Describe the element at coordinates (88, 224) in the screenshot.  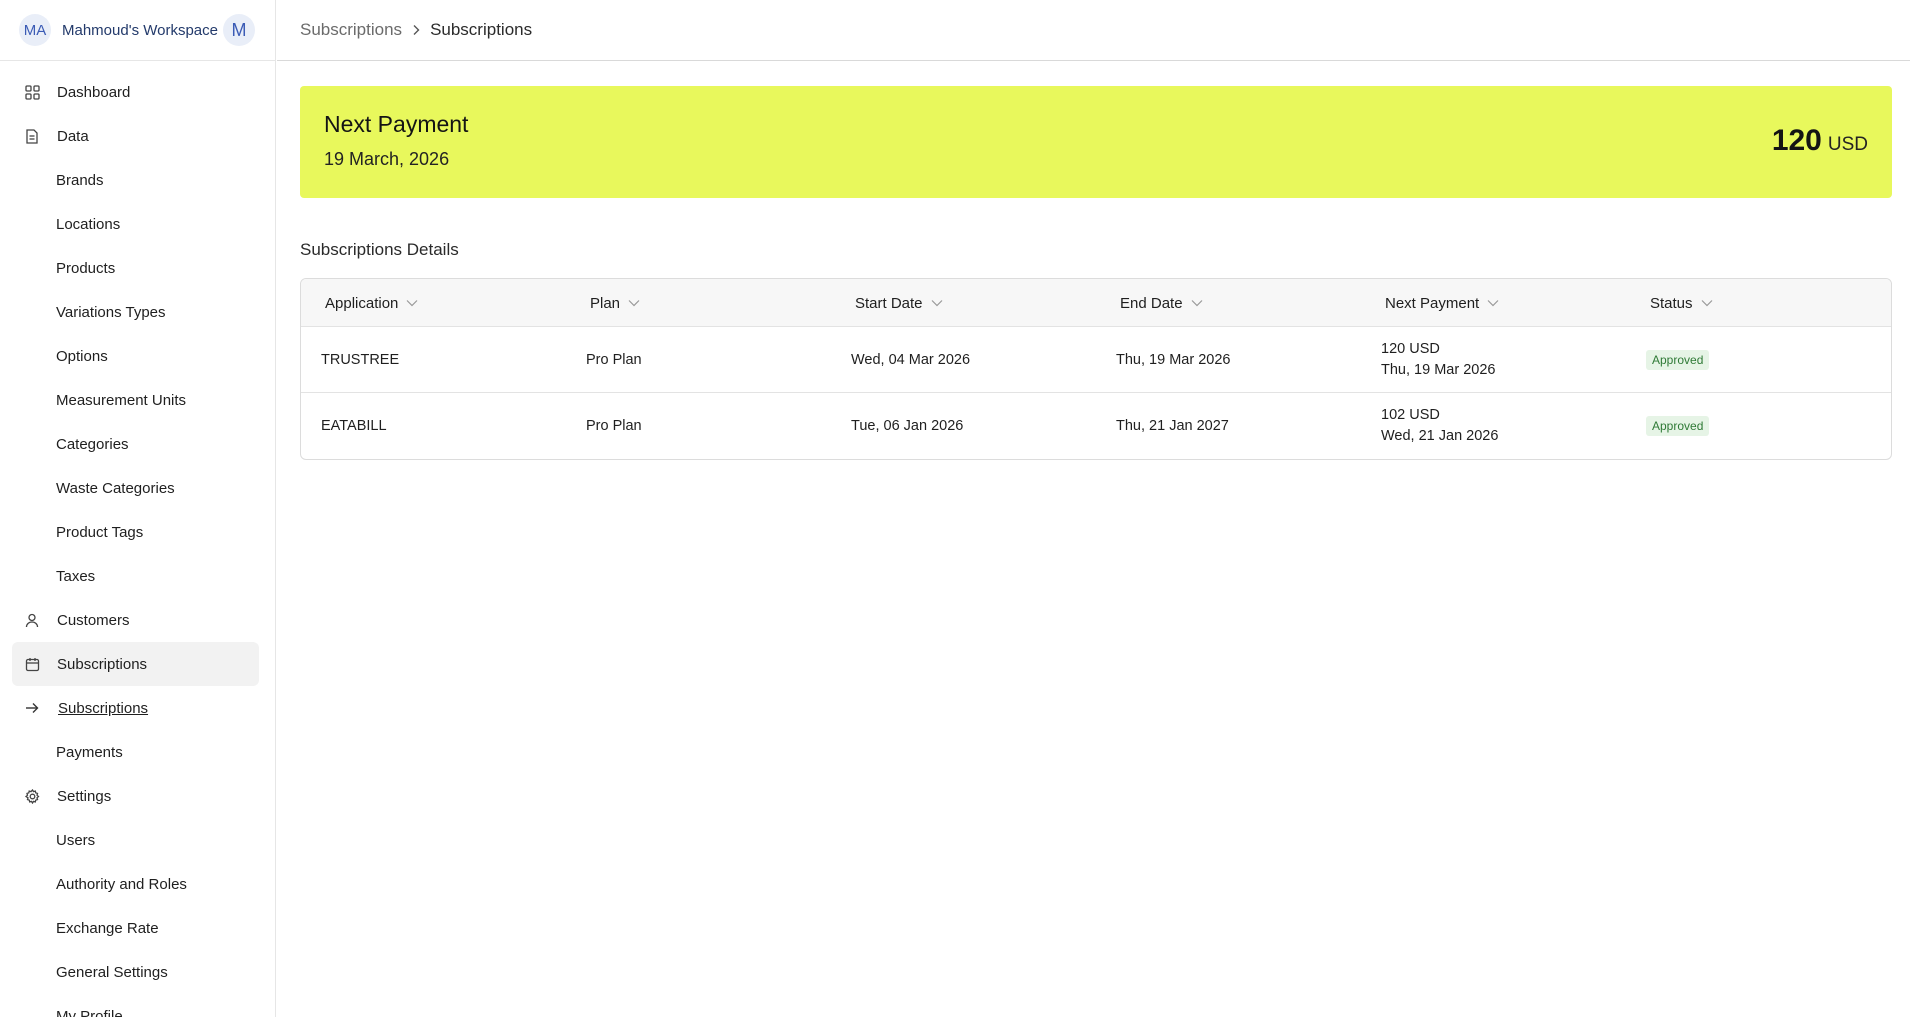
I see `sidebar-item-label: Locations` at that location.